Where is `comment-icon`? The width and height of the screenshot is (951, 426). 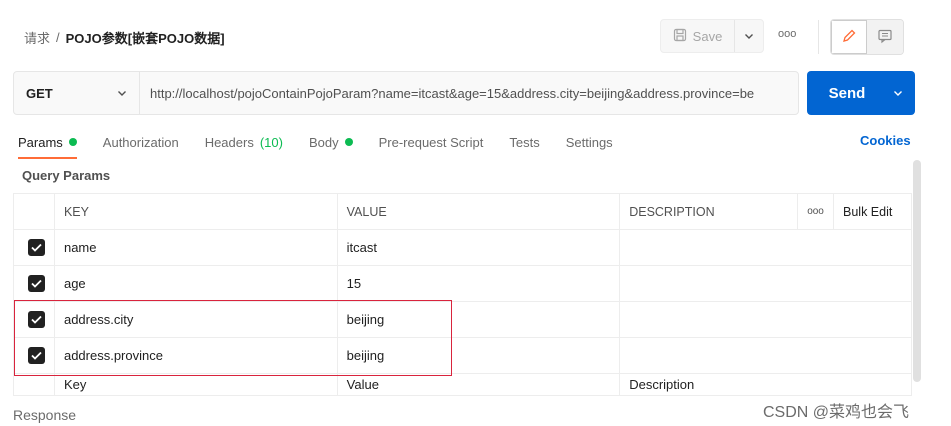 comment-icon is located at coordinates (885, 37).